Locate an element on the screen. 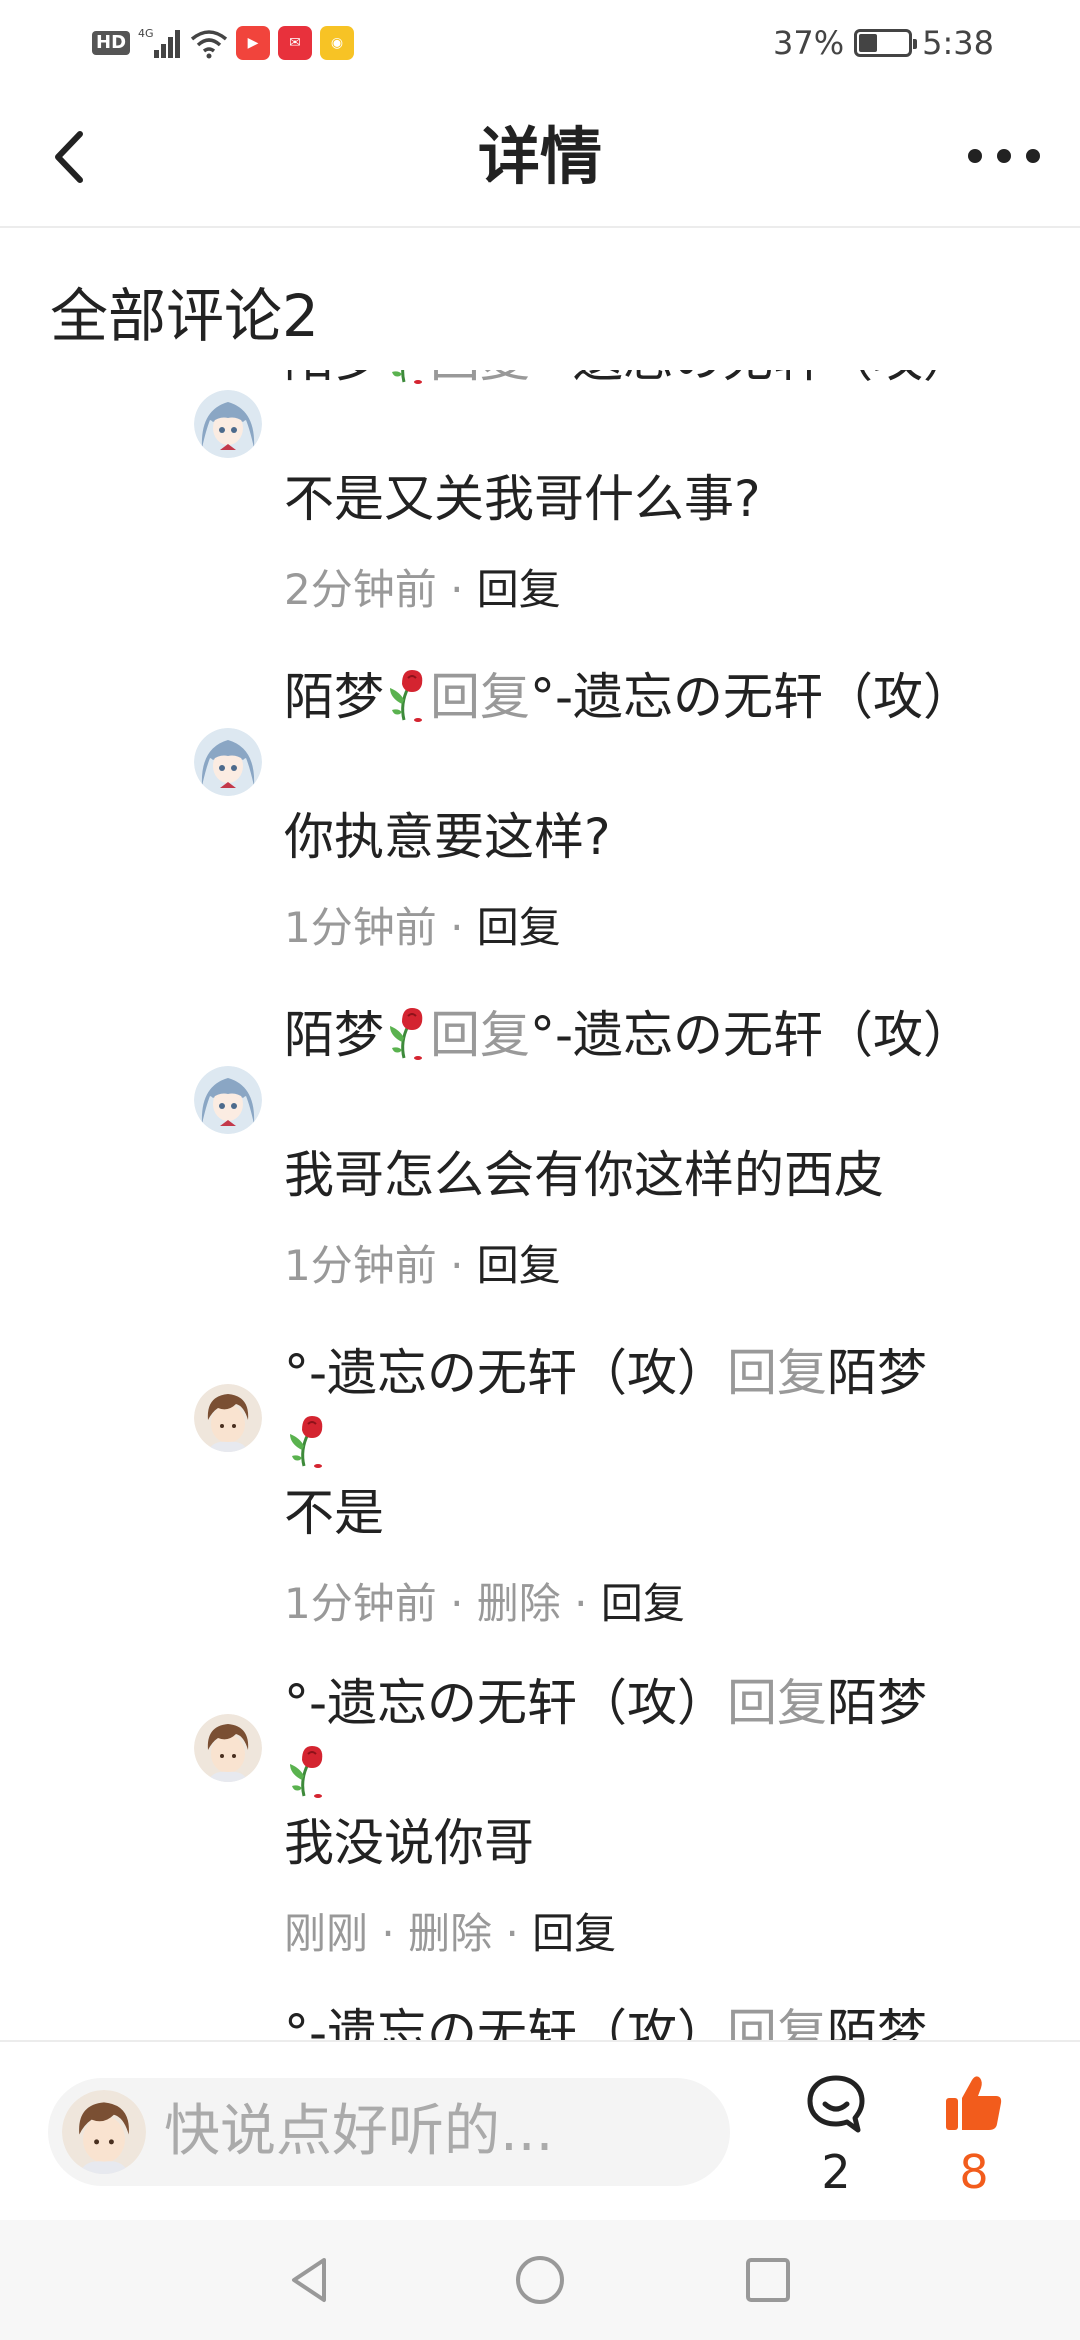  reply-item: 陌梦 回复°-遗忘の无轩（攻） 你执意要这样? 1分钟前 · 回复 is located at coordinates (540, 831).